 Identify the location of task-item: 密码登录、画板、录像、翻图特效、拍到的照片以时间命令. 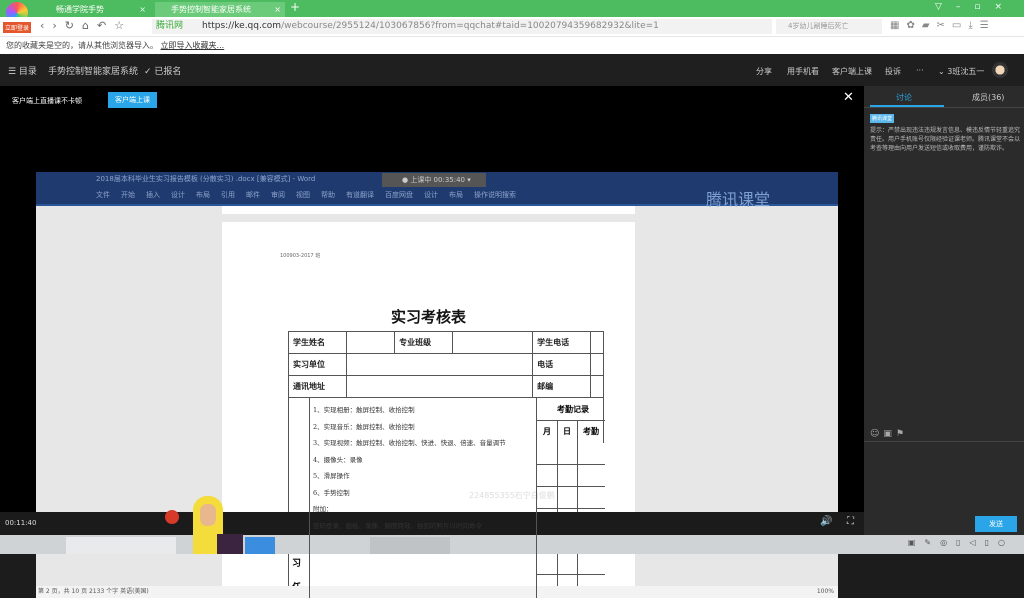
(397, 525).